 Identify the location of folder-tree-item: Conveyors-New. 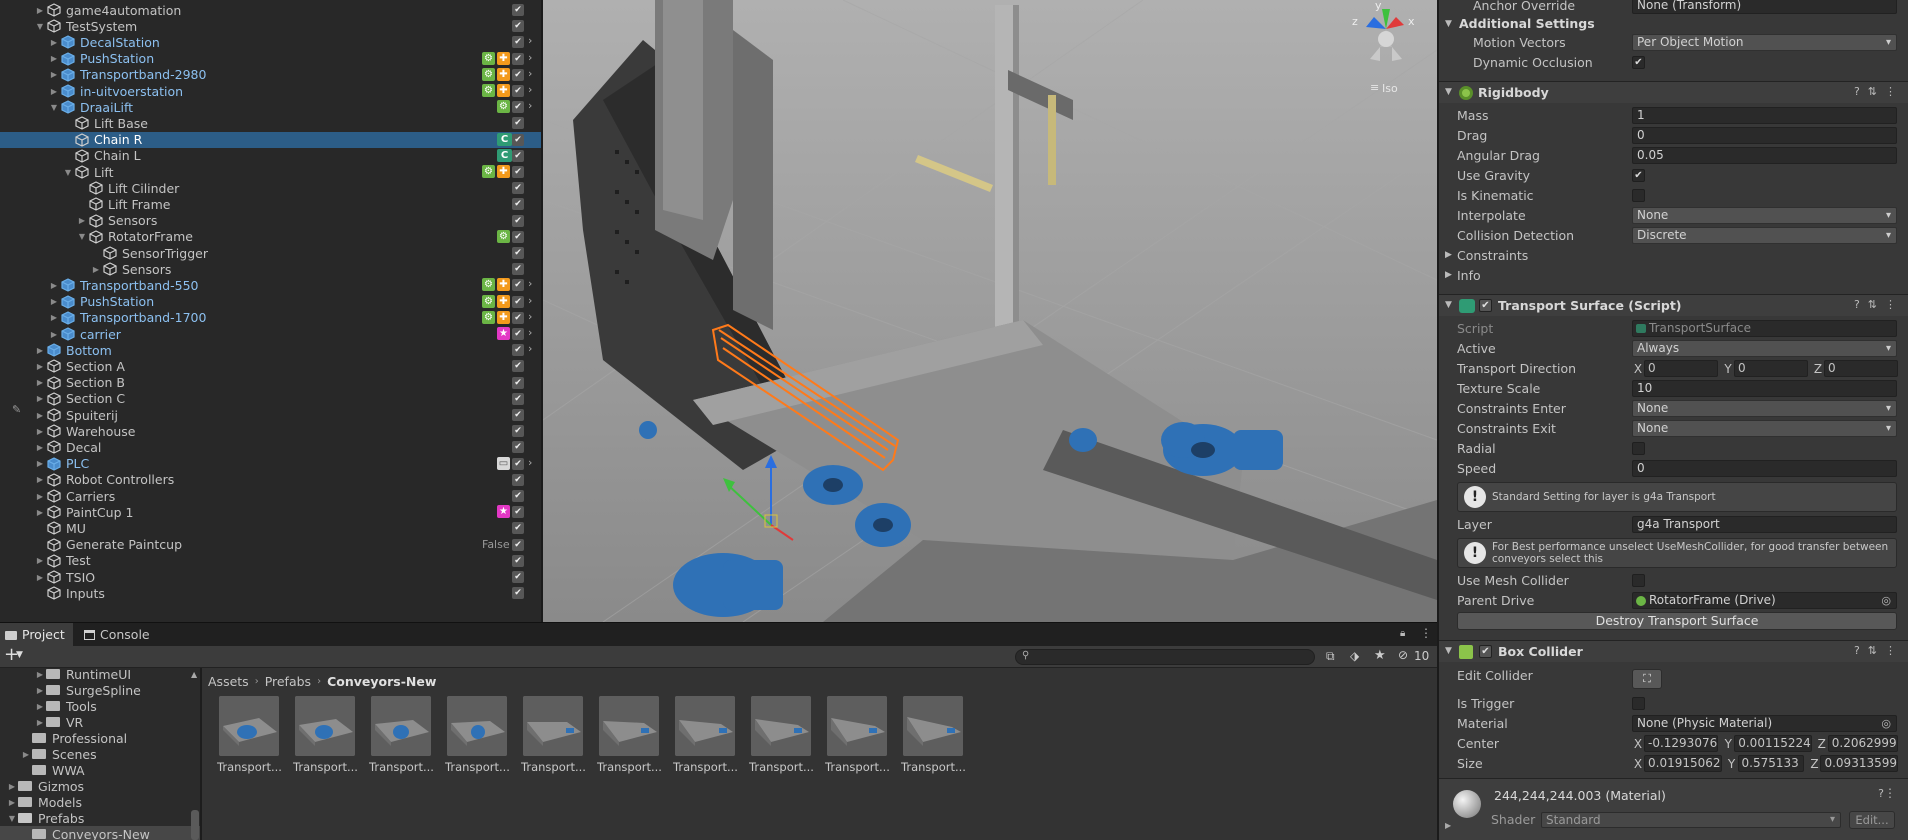
(100, 833).